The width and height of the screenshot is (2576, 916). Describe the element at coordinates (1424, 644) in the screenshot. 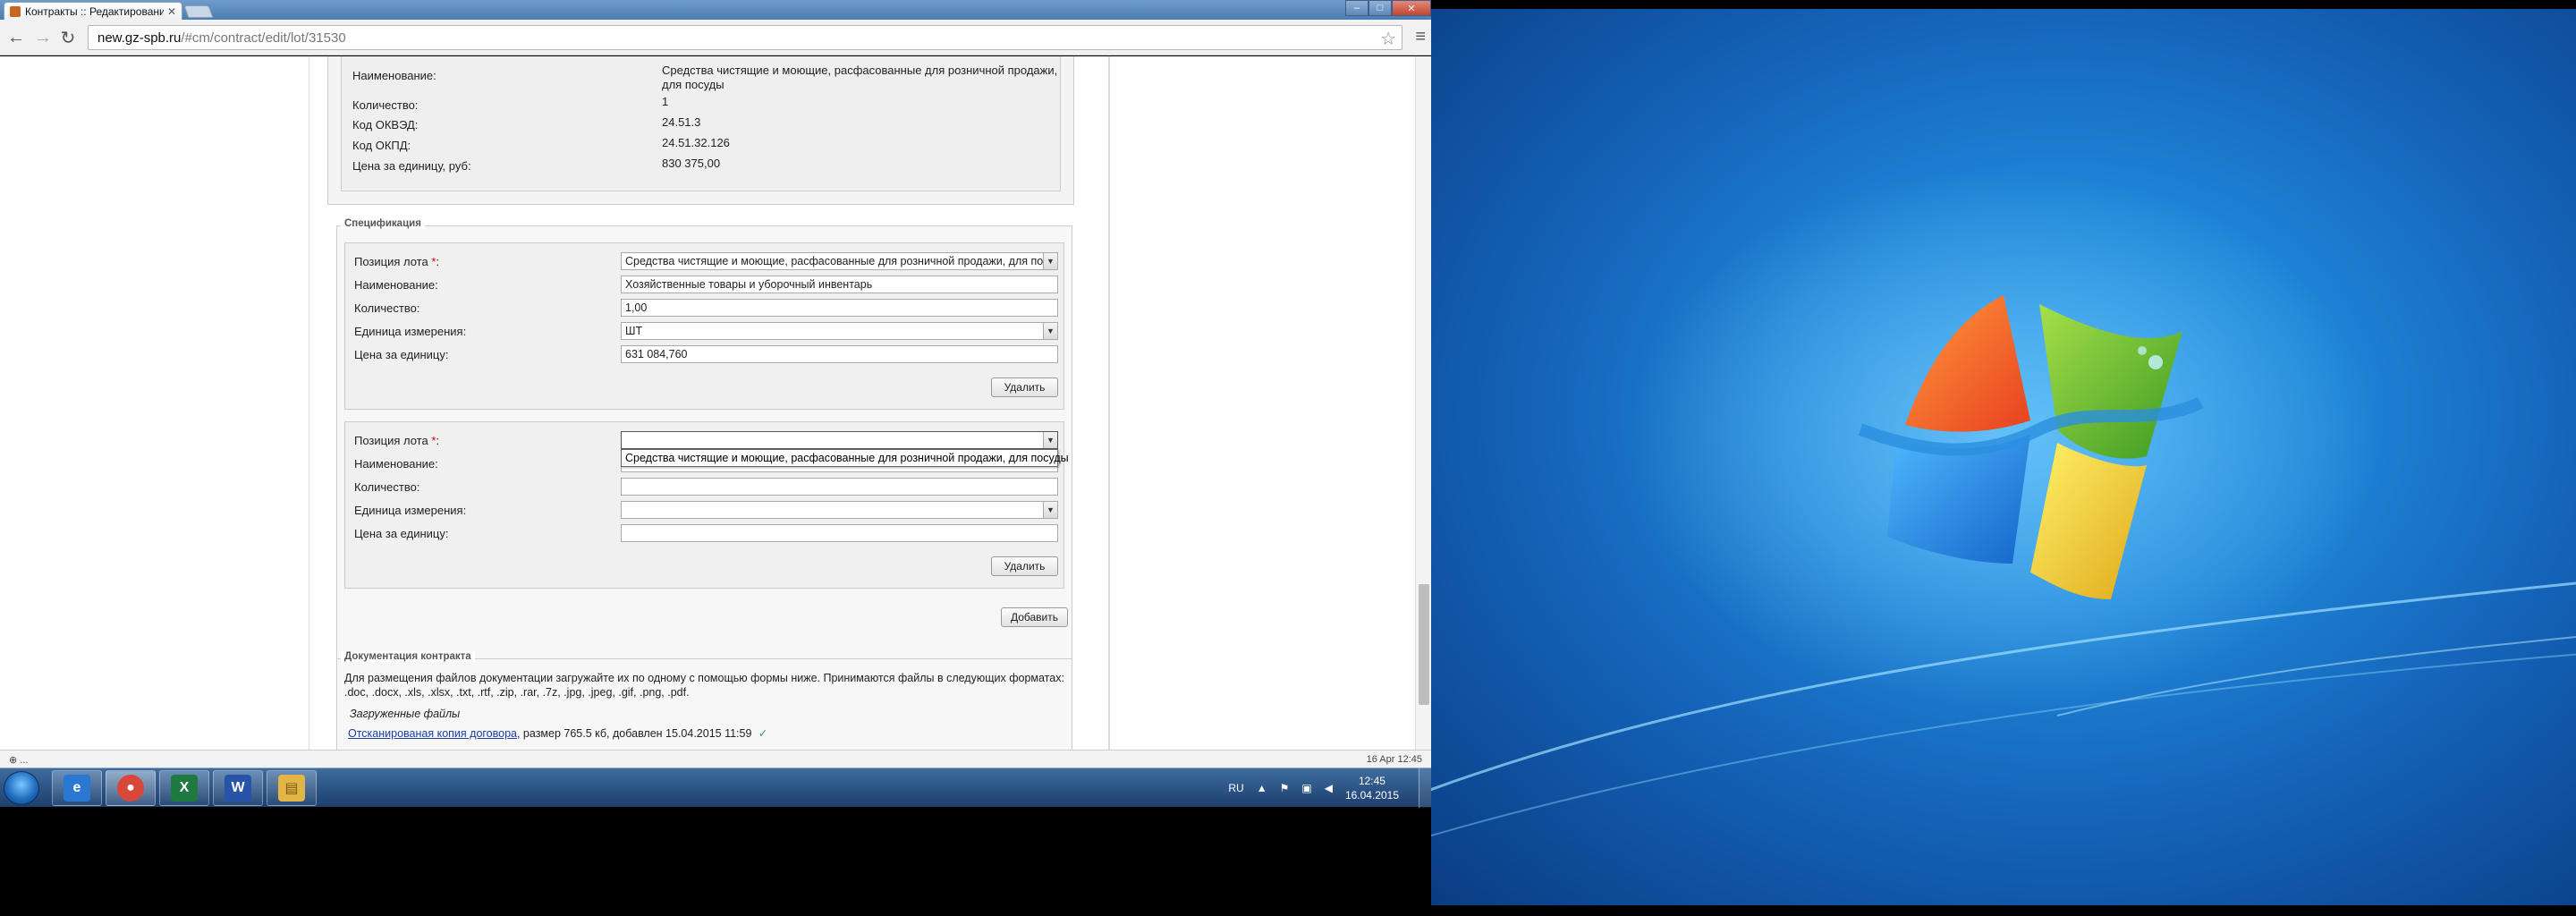

I see `scrollbar-thumb` at that location.